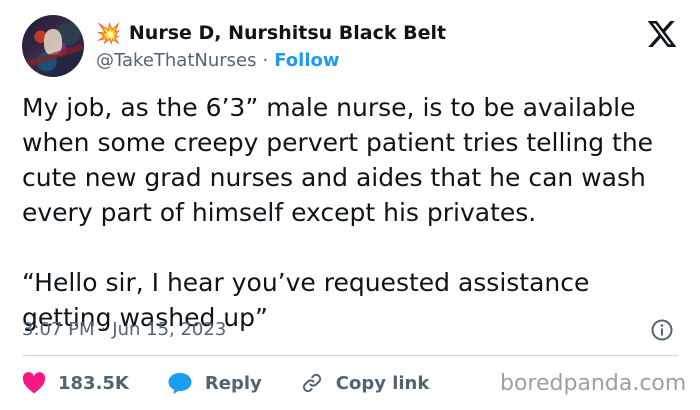 The width and height of the screenshot is (700, 410). What do you see at coordinates (58, 329) in the screenshot?
I see `tweet-time: 3:07 PM` at bounding box center [58, 329].